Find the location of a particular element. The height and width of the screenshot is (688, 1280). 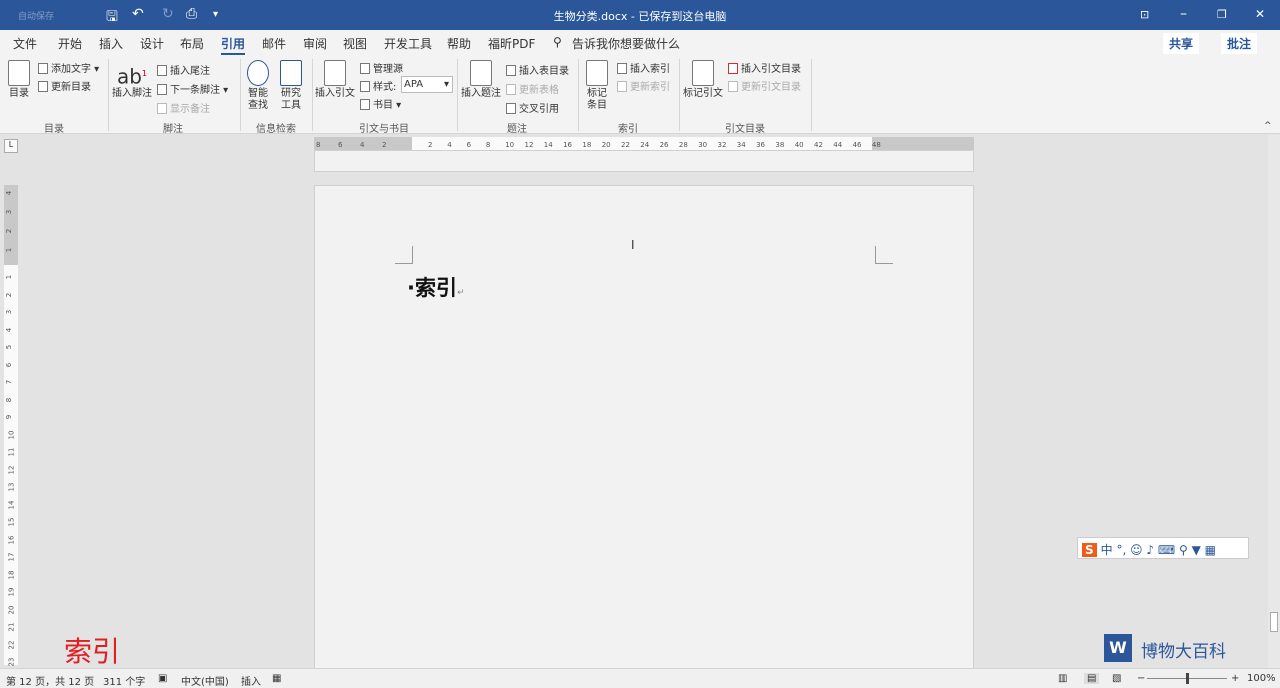

tab-review: 审阅 is located at coordinates (315, 43).